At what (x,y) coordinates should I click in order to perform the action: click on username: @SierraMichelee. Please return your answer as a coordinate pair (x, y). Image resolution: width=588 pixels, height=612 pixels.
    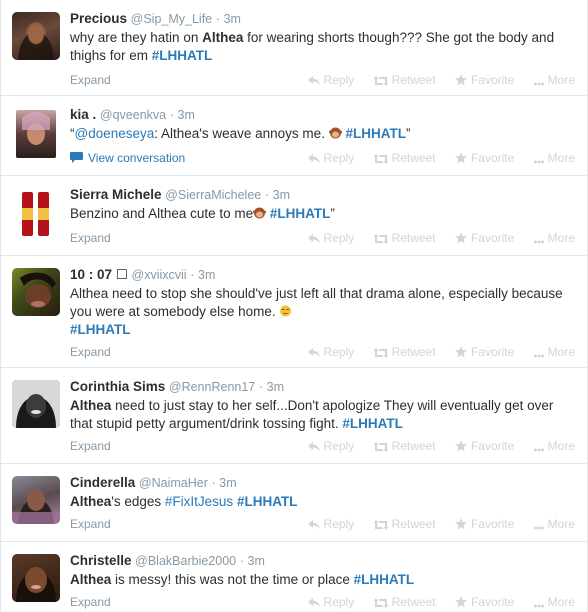
    Looking at the image, I should click on (213, 195).